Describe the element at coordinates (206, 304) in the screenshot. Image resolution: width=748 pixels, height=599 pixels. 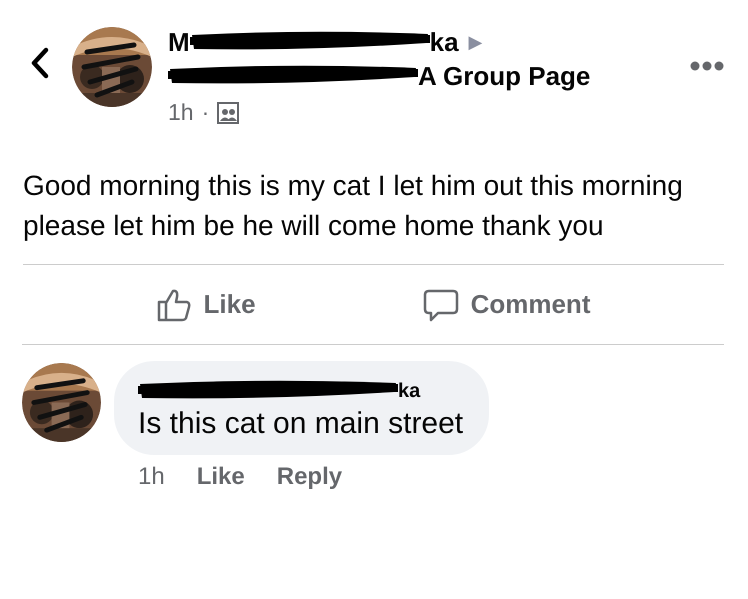
I see `like-button: Like` at that location.